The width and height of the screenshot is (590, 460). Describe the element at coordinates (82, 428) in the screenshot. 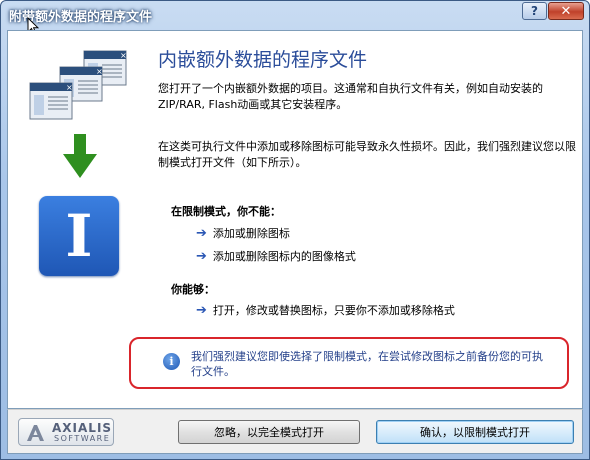

I see `logo-name: AXIALIS` at that location.